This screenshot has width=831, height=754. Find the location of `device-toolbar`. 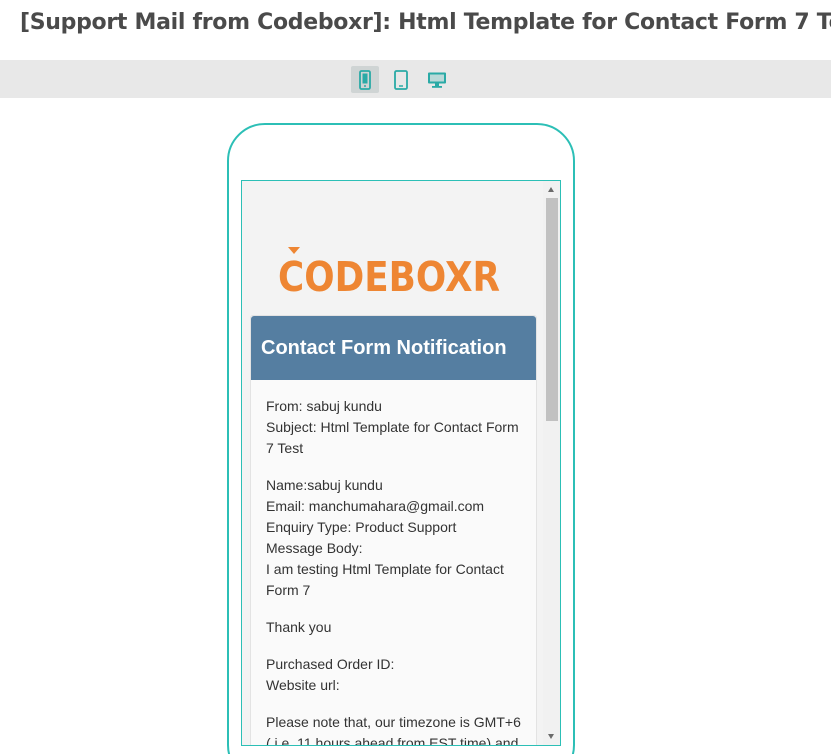

device-toolbar is located at coordinates (415, 79).